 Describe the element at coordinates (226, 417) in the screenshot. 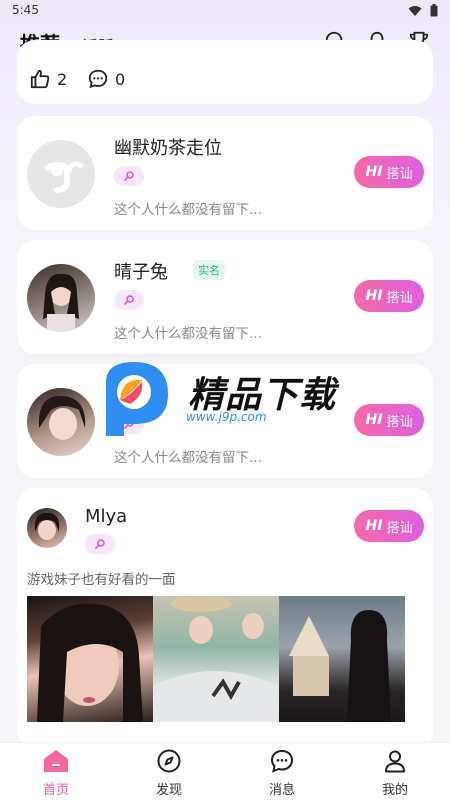

I see `watermark-url: www.j9p.com` at that location.